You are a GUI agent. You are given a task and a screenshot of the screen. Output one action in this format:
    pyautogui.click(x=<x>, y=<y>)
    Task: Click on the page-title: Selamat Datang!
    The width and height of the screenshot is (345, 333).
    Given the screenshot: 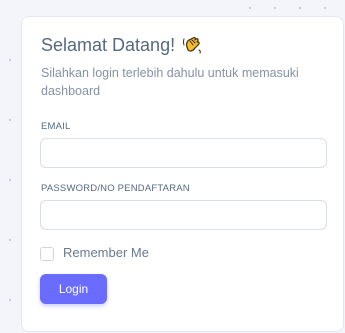 What is the action you would take?
    pyautogui.click(x=122, y=45)
    